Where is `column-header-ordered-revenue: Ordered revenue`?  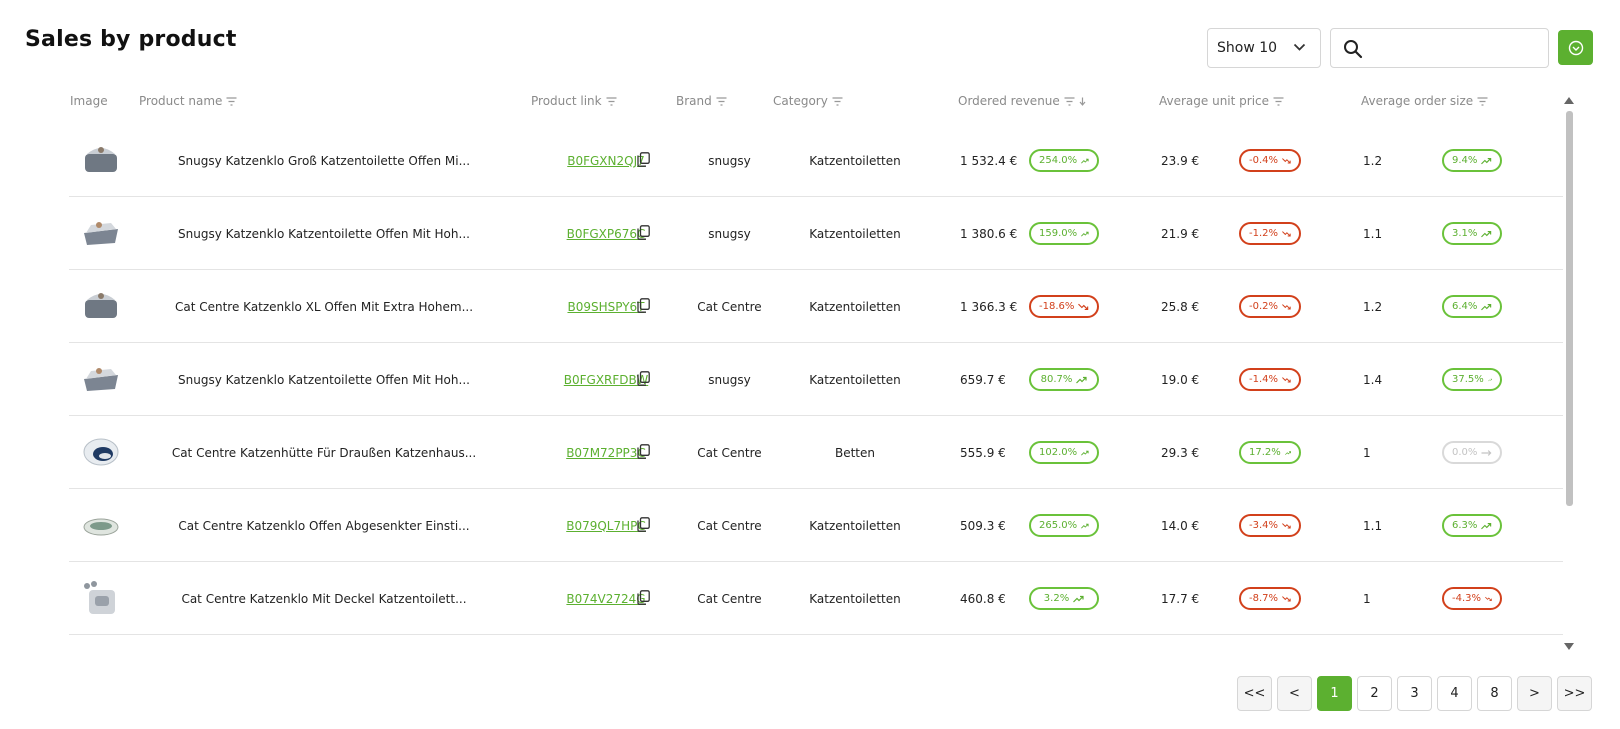 column-header-ordered-revenue: Ordered revenue is located at coordinates (1022, 101).